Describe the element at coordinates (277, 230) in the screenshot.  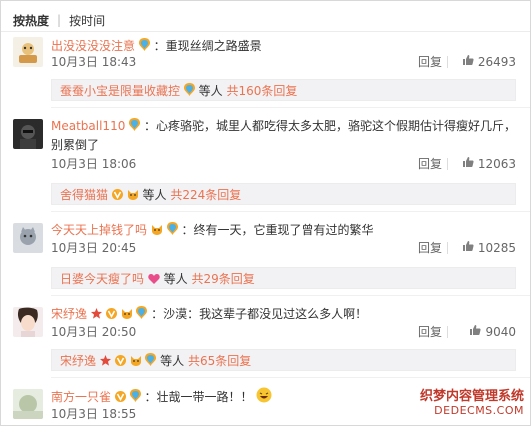
I see `comment-text: ：终有一天，它重现了曾有过的繁华` at that location.